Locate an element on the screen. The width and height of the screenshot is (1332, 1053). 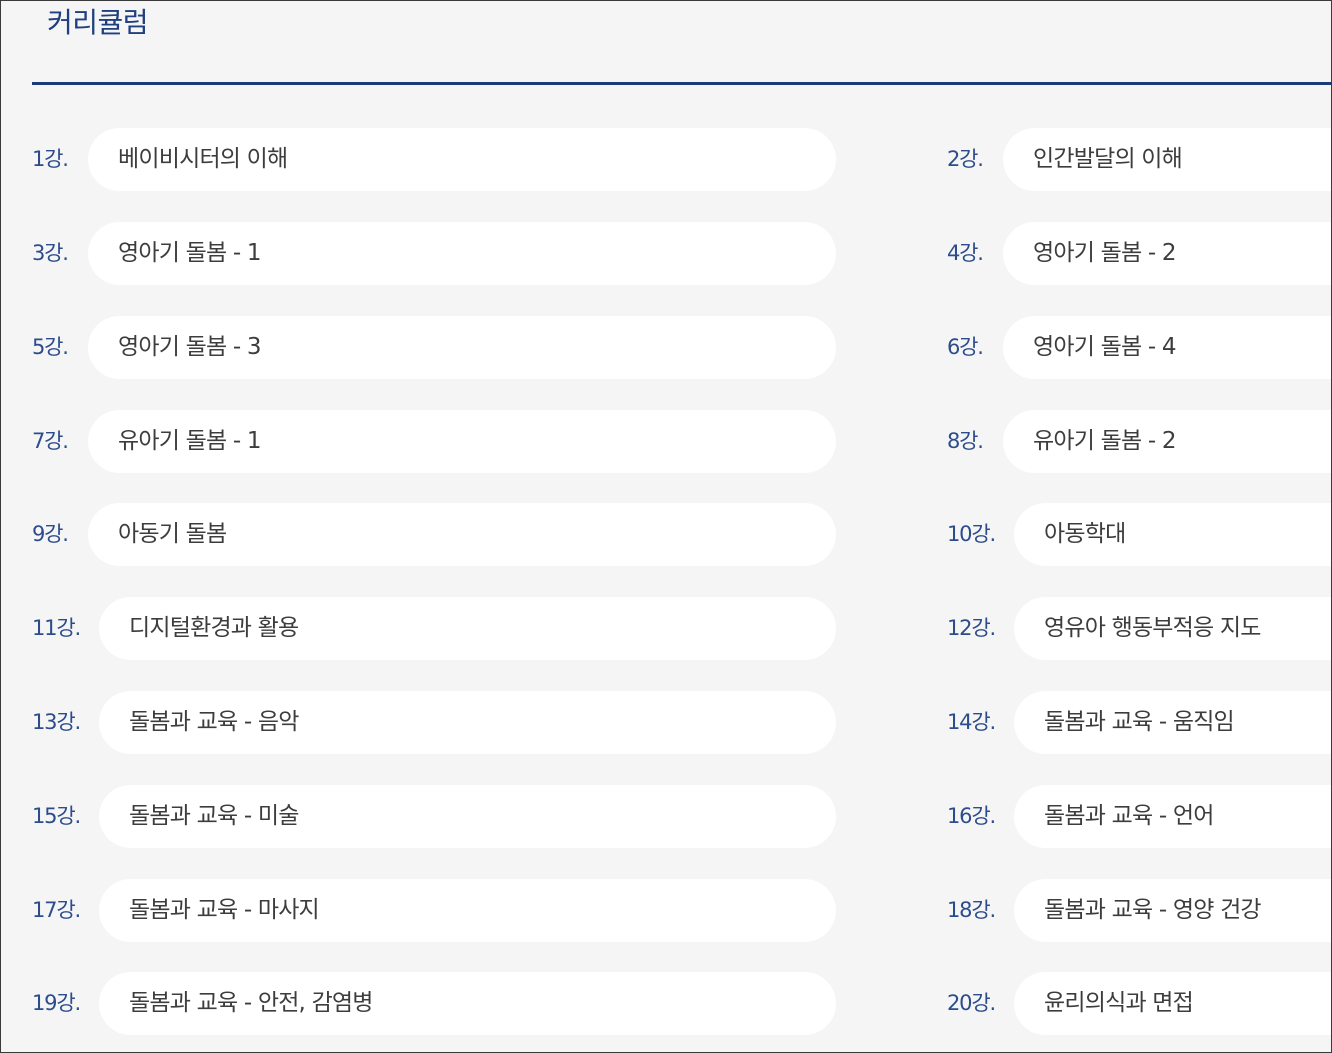
lesson-title: 영유아 행동부적응 지도 is located at coordinates (1152, 628).